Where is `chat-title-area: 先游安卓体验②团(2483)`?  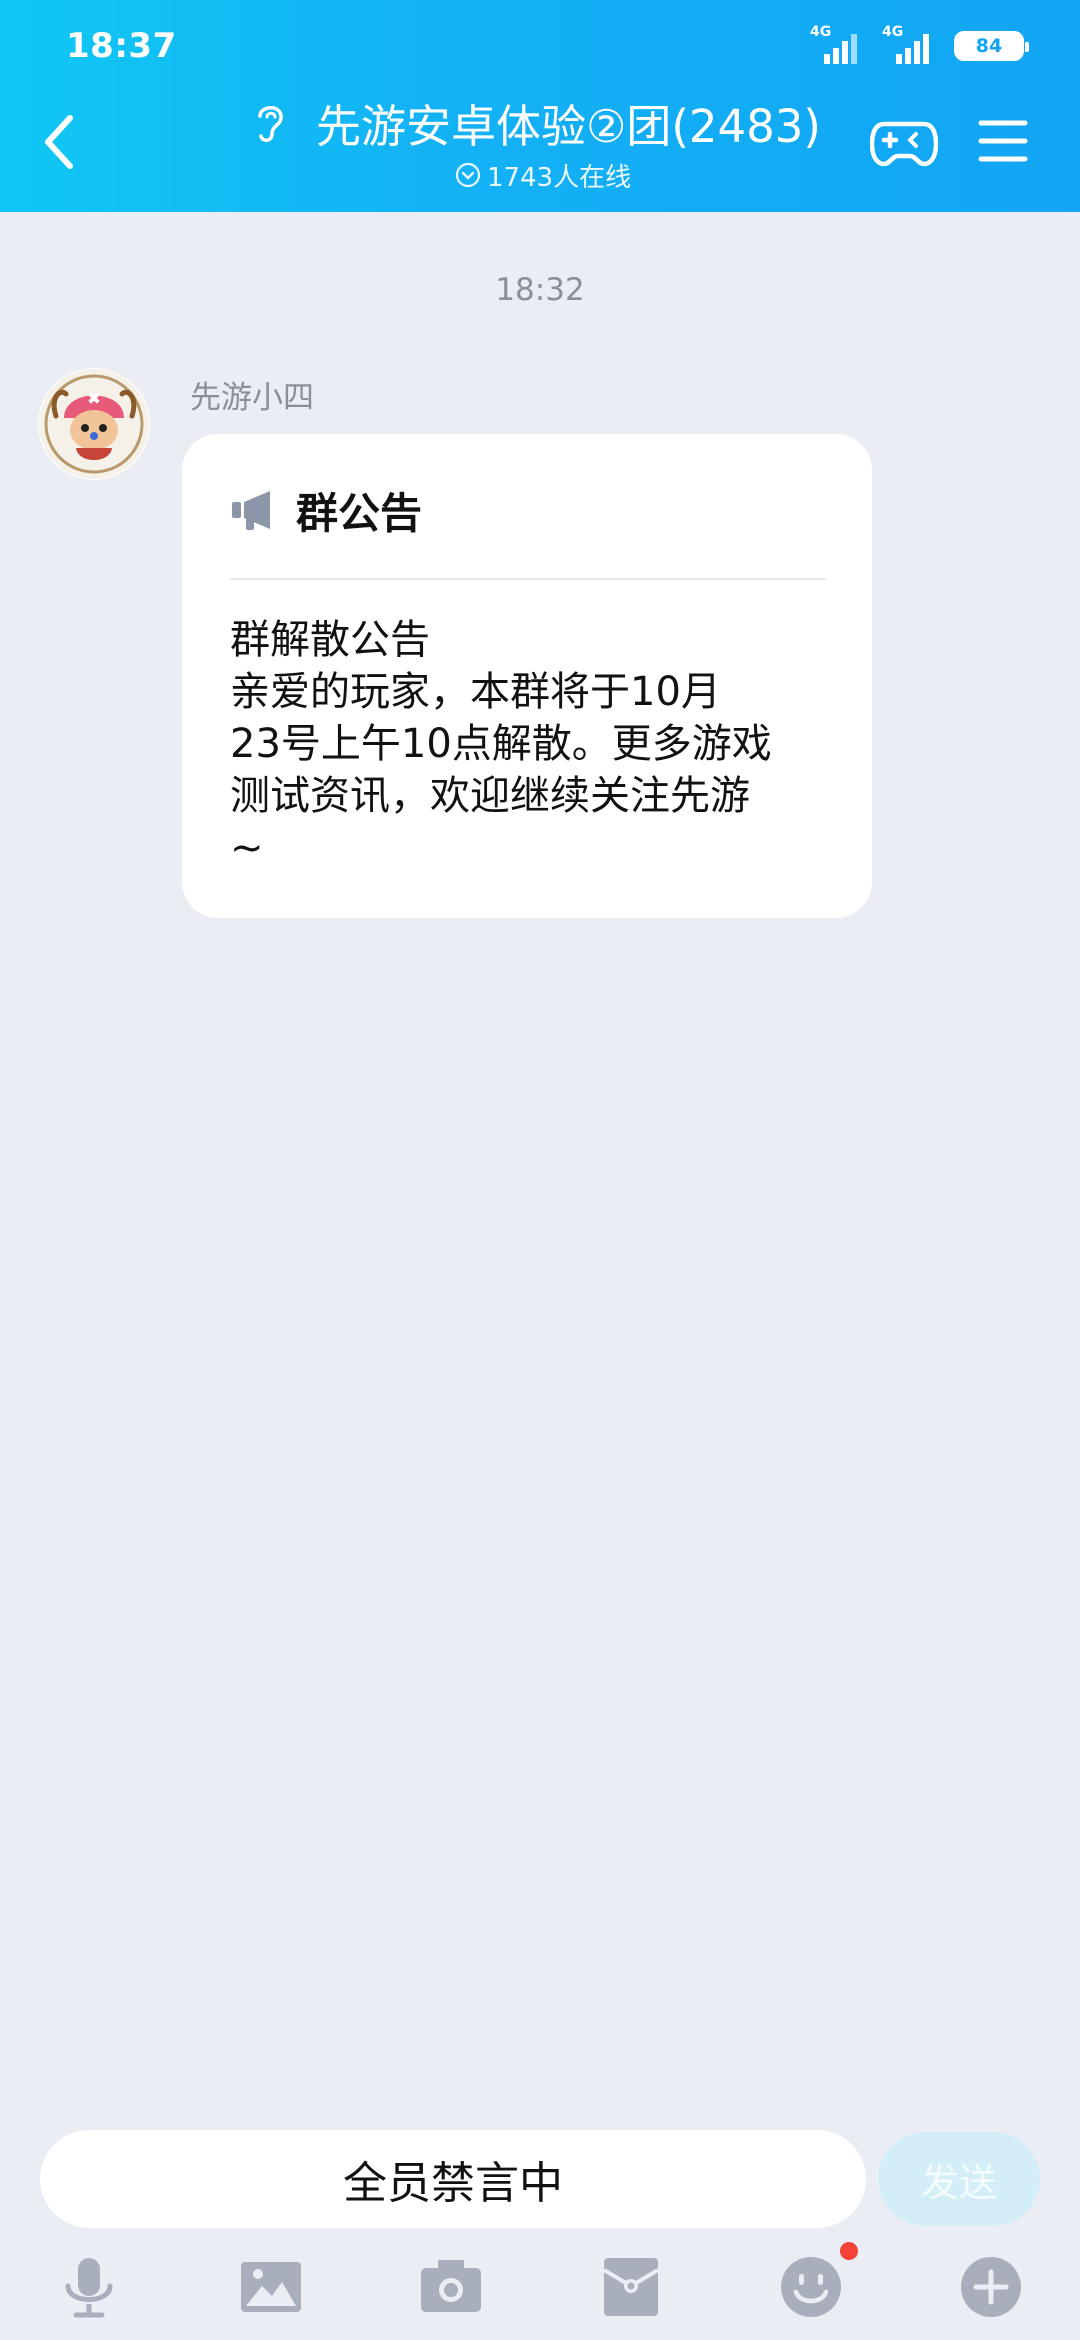
chat-title-area: 先游安卓体验②团(2483) is located at coordinates (550, 122).